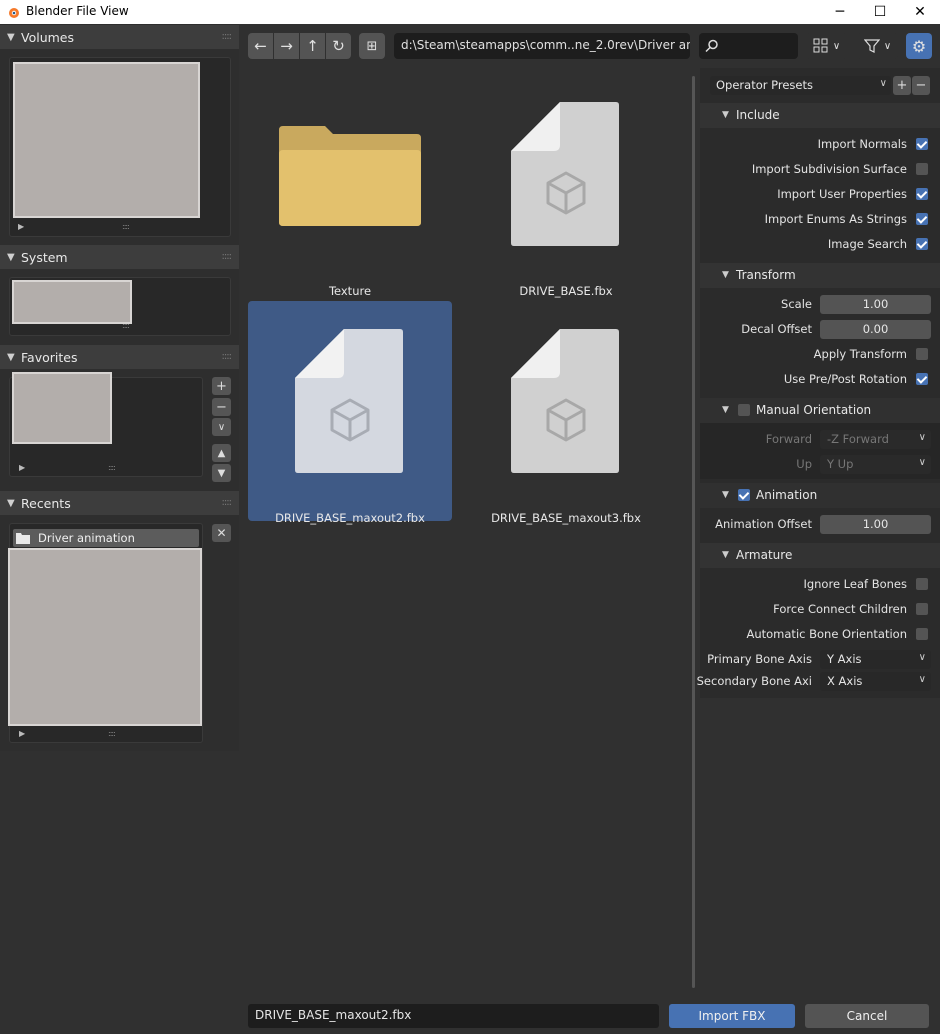 The height and width of the screenshot is (1034, 940). What do you see at coordinates (840, 12) in the screenshot?
I see `minimize-button: ─` at bounding box center [840, 12].